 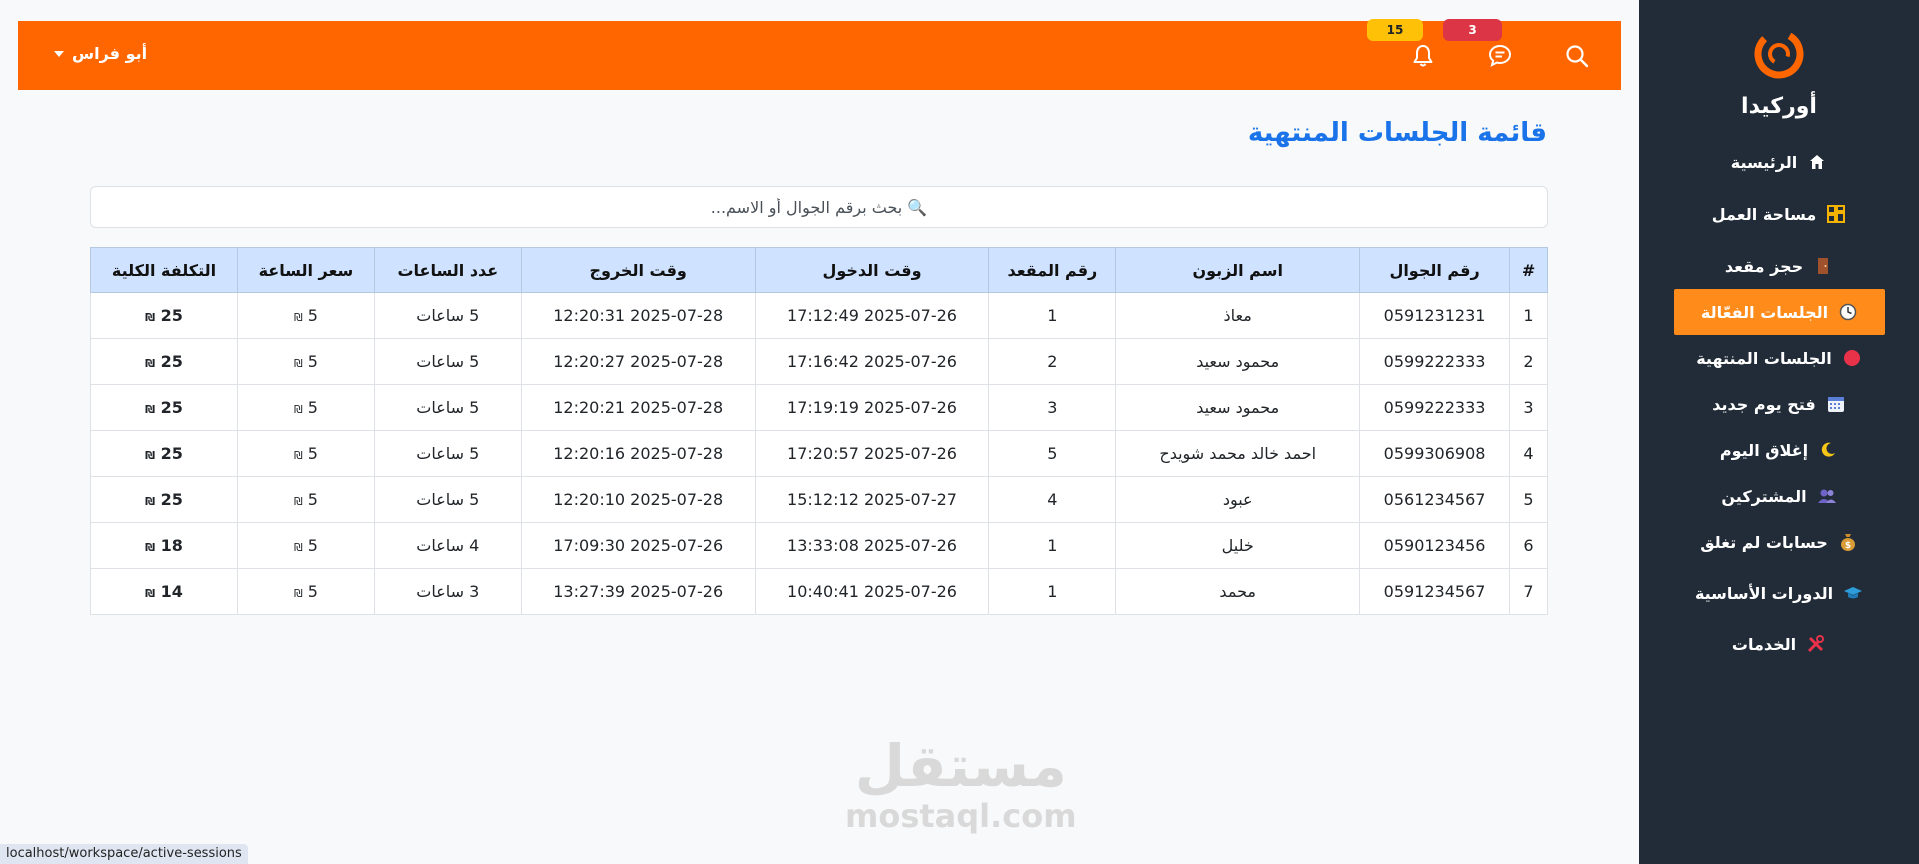 I want to click on cell-phone: 0599306908, so click(x=1435, y=453).